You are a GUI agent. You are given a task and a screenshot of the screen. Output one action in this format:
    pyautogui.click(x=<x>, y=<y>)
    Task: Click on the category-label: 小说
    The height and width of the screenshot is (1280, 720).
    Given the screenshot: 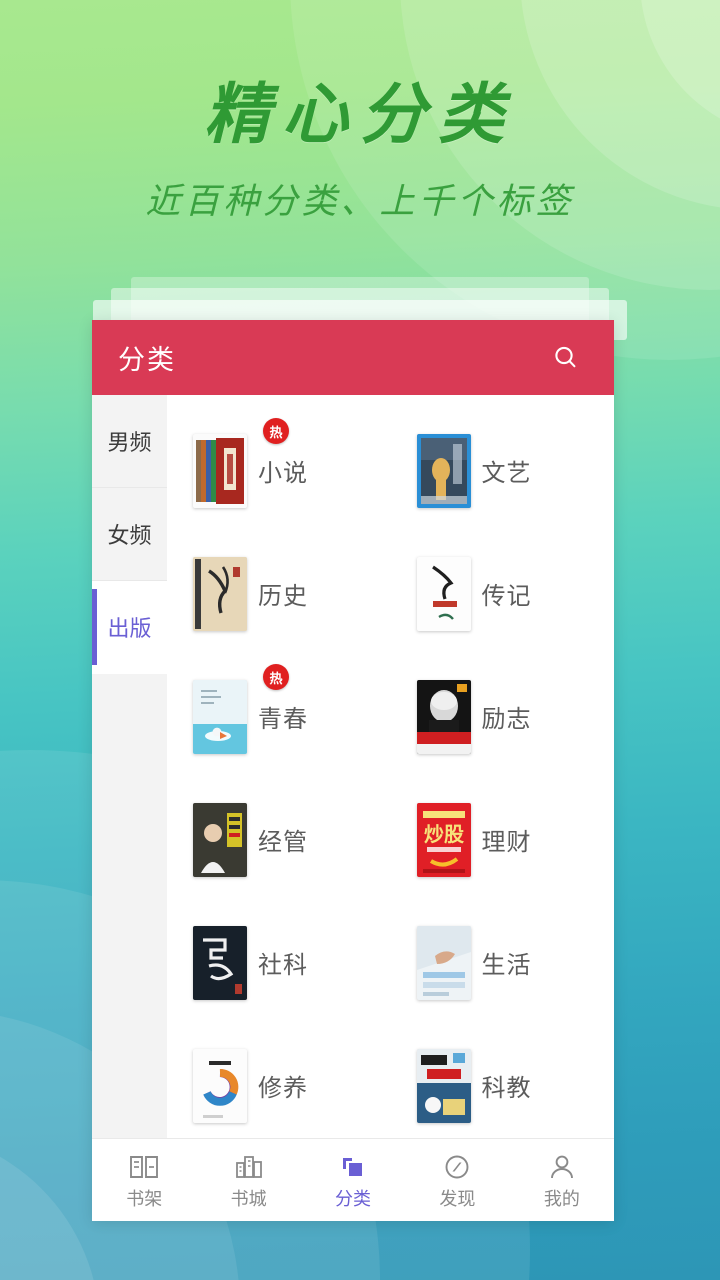 What is the action you would take?
    pyautogui.click(x=283, y=473)
    